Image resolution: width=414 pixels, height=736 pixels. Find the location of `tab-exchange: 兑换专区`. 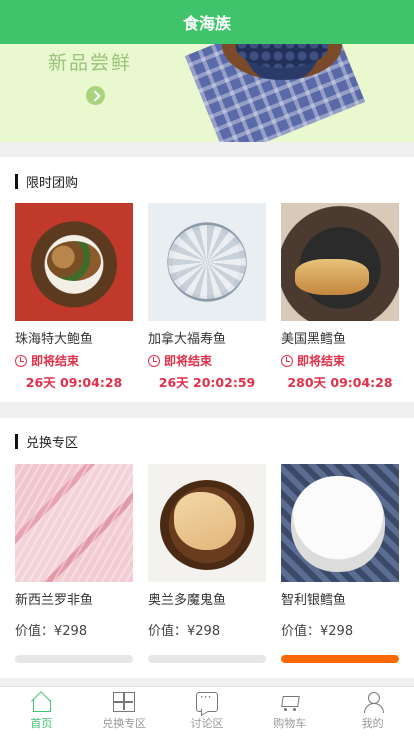

tab-exchange: 兑换专区 is located at coordinates (124, 711).